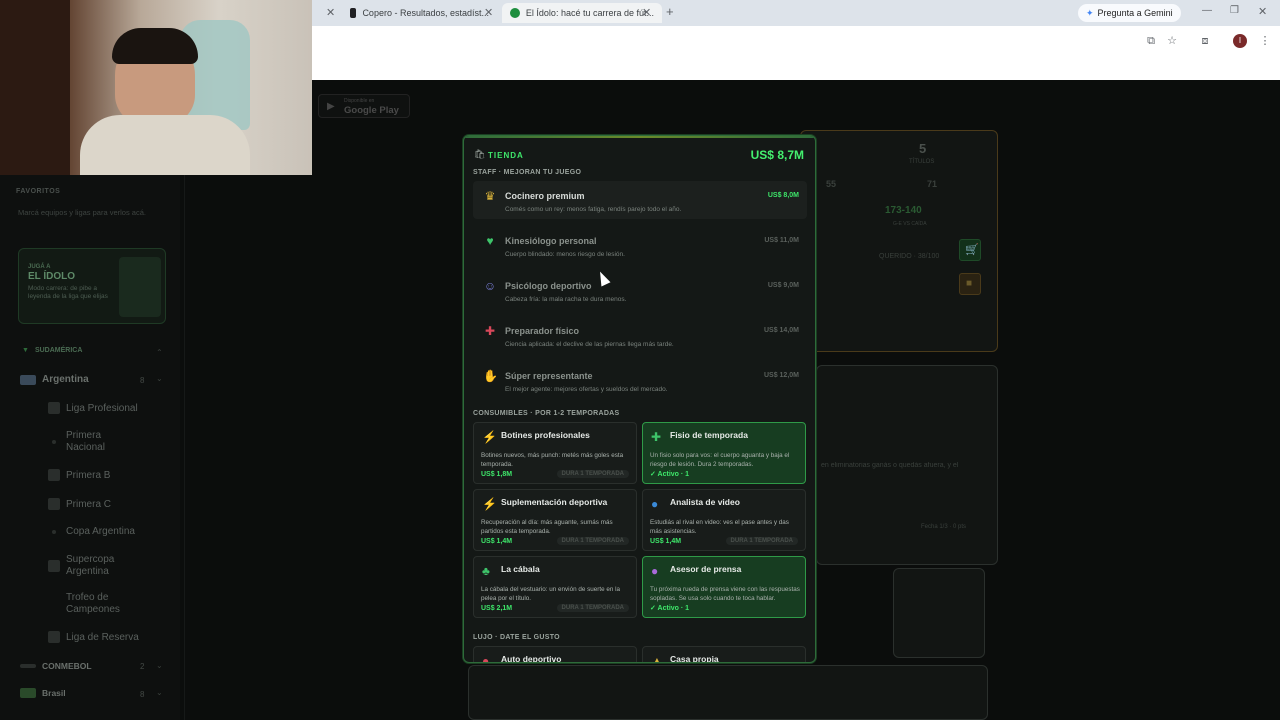 The image size is (1280, 720). Describe the element at coordinates (1240, 41) in the screenshot. I see `profile-avatar: I` at that location.